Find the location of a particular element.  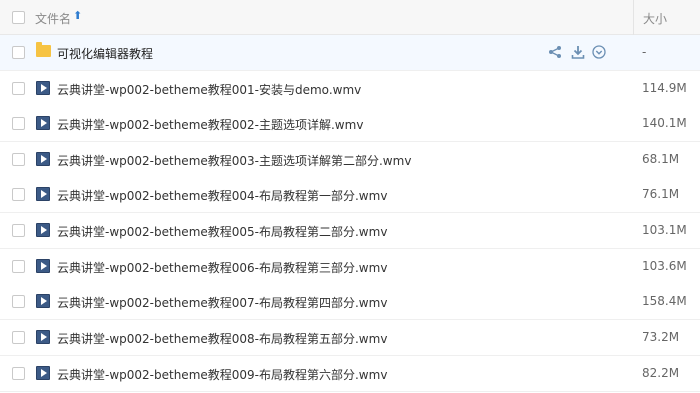

file-size: 158.4M is located at coordinates (664, 301).